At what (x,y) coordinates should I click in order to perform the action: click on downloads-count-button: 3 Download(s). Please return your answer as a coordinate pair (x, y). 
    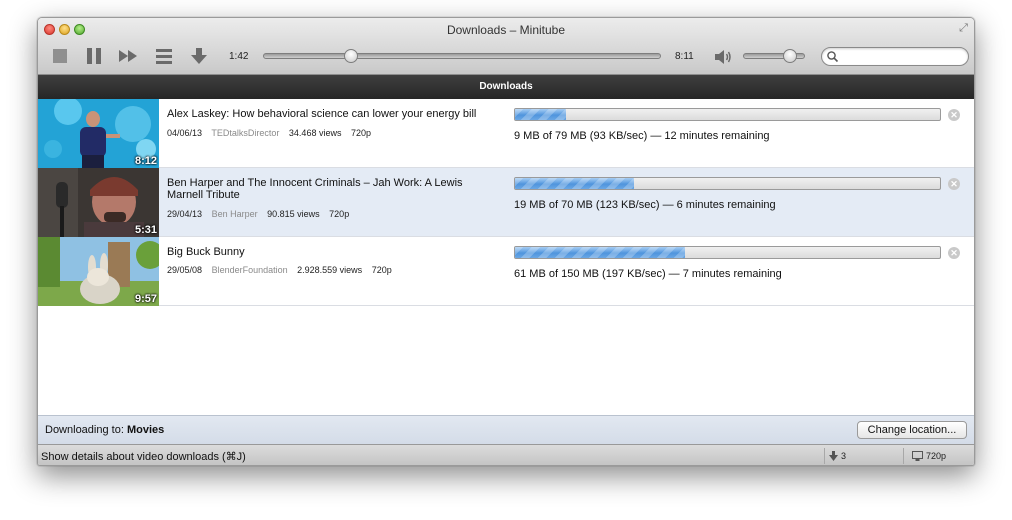
    Looking at the image, I should click on (864, 456).